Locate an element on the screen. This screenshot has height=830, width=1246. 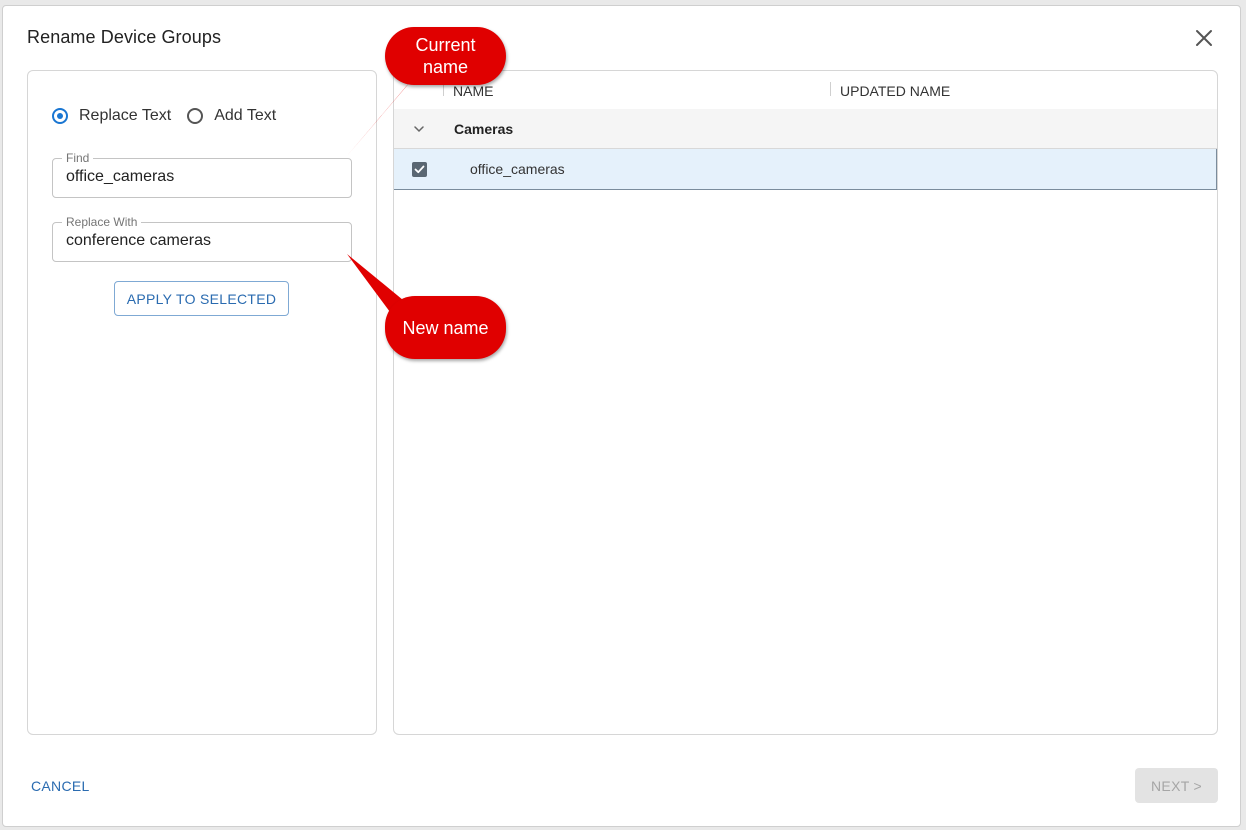
replace-text-radio: Replace Text is located at coordinates (111, 116).